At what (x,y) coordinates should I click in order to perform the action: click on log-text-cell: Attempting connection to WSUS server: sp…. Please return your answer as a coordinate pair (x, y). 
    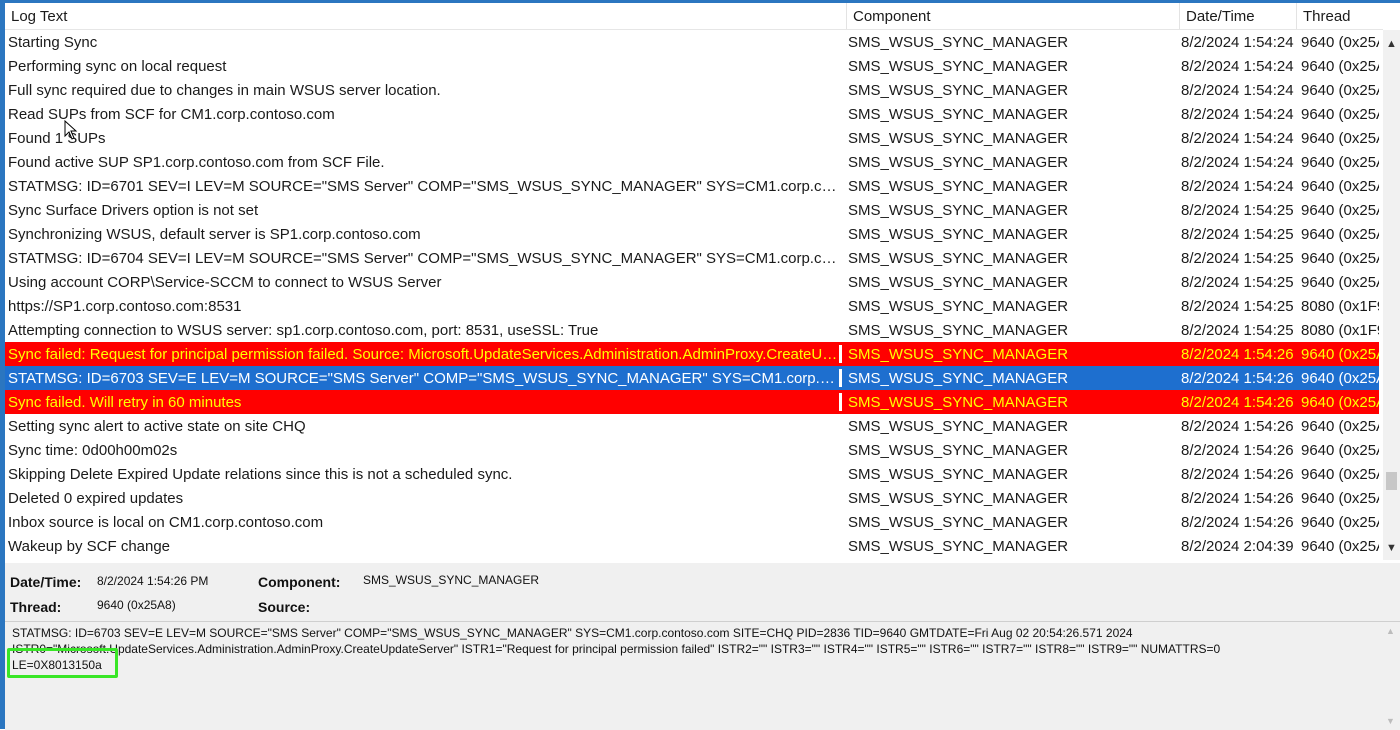
    Looking at the image, I should click on (303, 330).